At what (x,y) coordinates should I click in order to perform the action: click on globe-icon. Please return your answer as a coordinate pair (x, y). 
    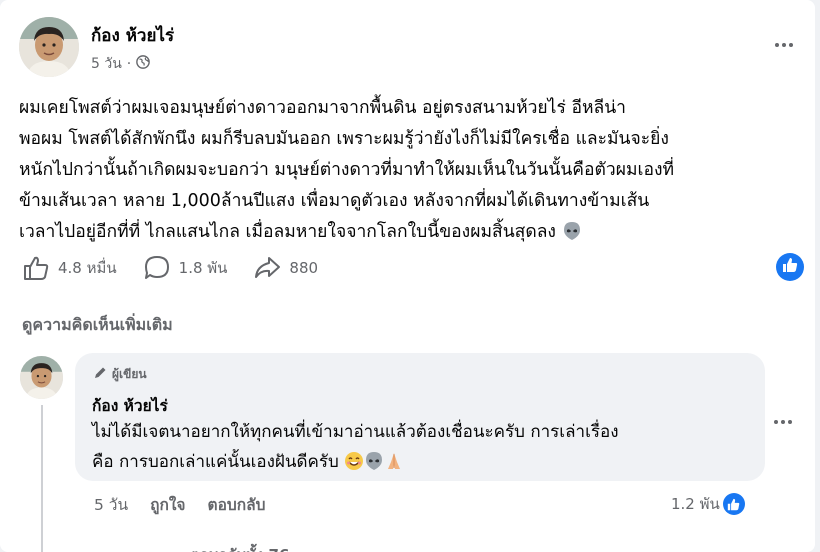
    Looking at the image, I should click on (143, 64).